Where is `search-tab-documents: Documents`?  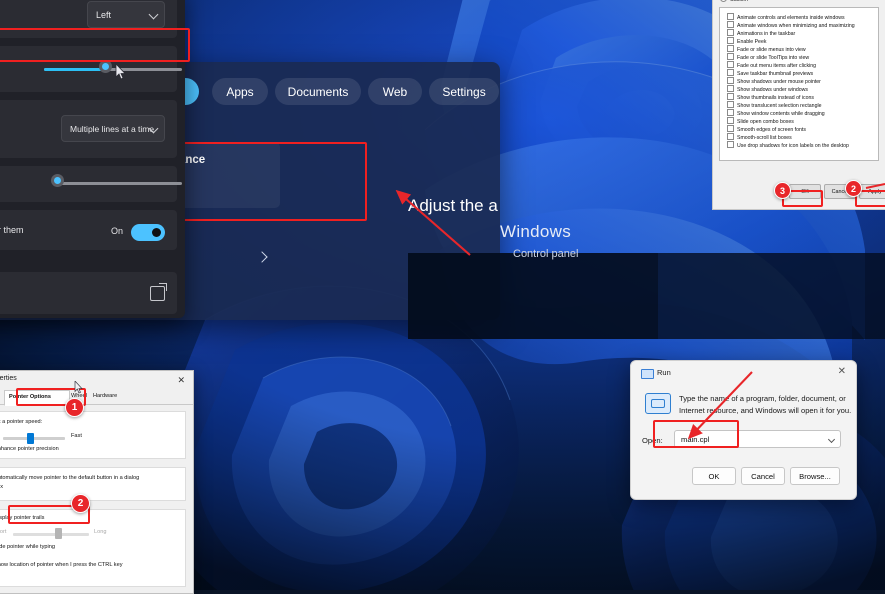 search-tab-documents: Documents is located at coordinates (318, 91).